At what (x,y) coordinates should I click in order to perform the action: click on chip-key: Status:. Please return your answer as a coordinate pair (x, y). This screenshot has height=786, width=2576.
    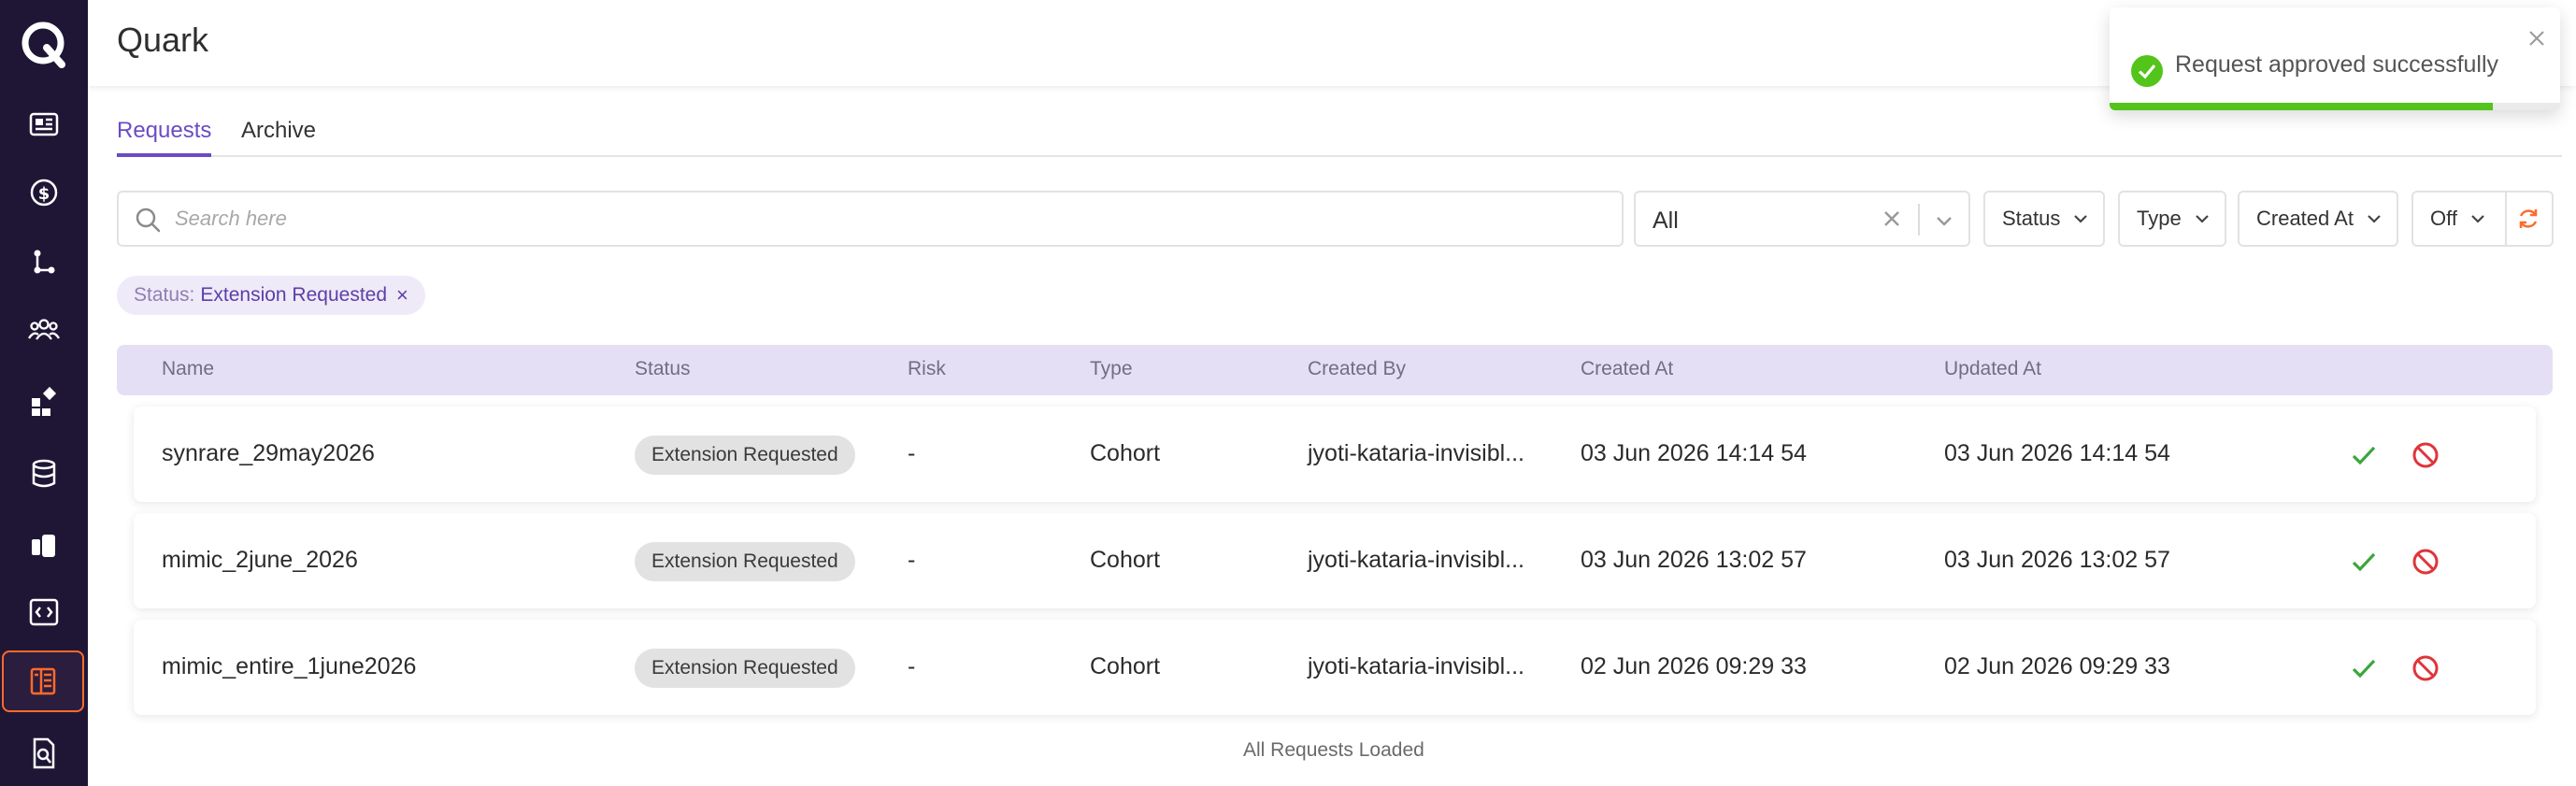
    Looking at the image, I should click on (164, 295).